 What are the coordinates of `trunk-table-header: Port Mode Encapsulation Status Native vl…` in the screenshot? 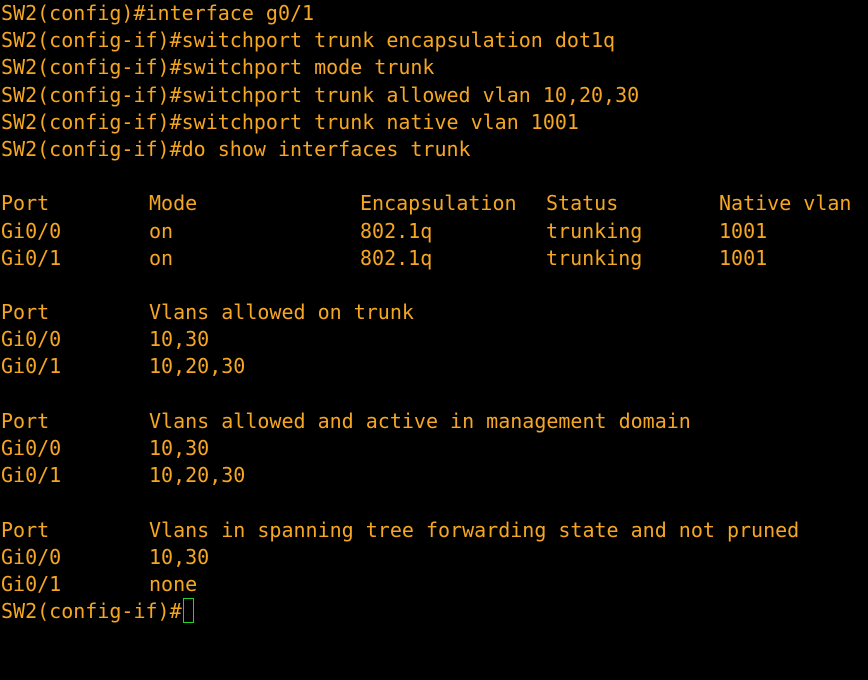 It's located at (434, 203).